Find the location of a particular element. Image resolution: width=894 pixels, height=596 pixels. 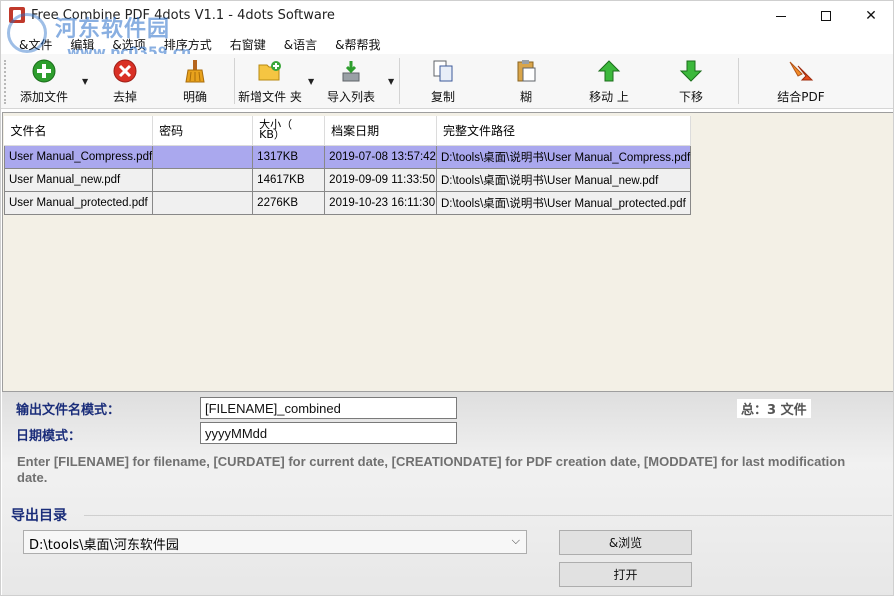

table-header-row: 文件名 密码 大小（ KB） 档案日期 完整文件路径 is located at coordinates (348, 131).